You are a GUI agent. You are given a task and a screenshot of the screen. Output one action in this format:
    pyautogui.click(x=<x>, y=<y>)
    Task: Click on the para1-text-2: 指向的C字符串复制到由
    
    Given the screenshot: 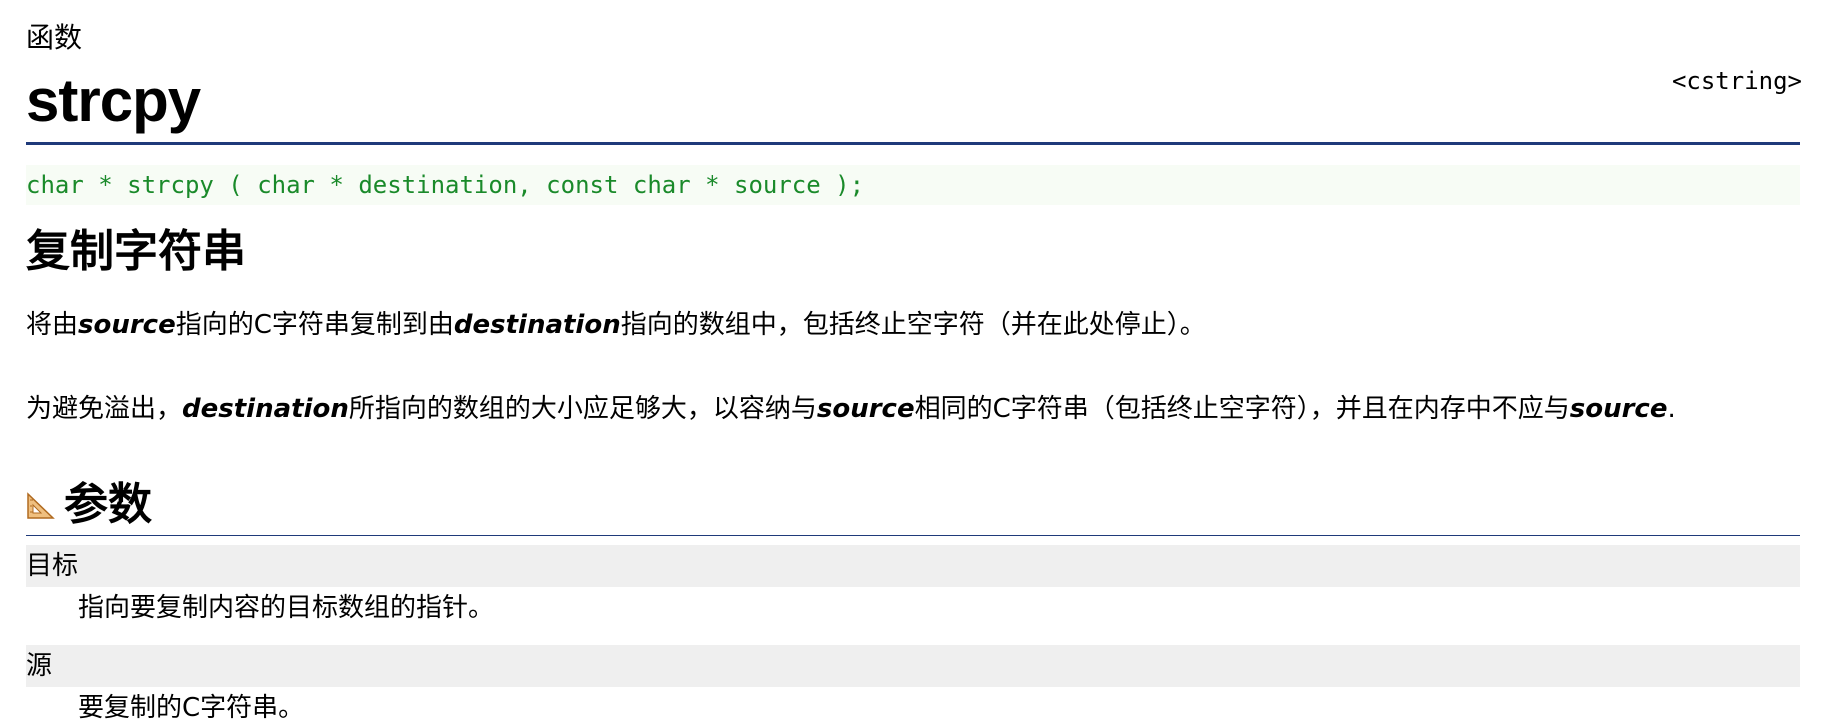 What is the action you would take?
    pyautogui.click(x=314, y=325)
    